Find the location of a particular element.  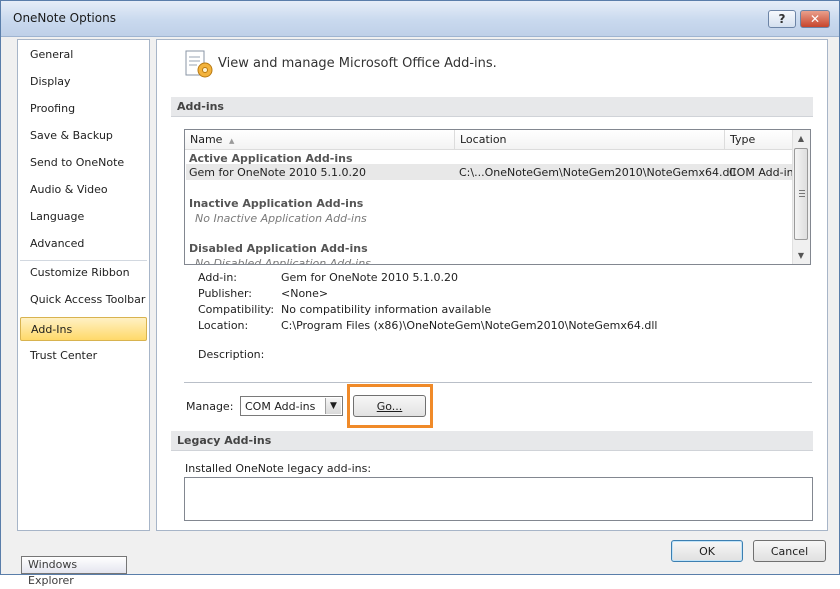

scroll-down-icon: ▼ is located at coordinates (801, 255).